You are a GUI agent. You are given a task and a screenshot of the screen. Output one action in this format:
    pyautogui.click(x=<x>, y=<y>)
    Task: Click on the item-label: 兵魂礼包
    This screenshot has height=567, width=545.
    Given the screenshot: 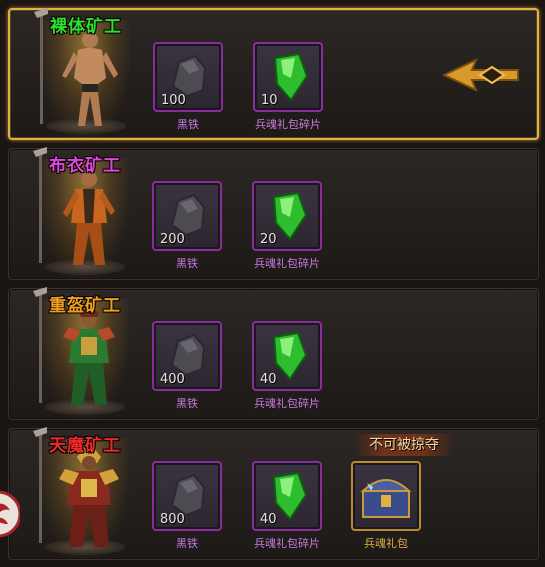 What is the action you would take?
    pyautogui.click(x=386, y=543)
    